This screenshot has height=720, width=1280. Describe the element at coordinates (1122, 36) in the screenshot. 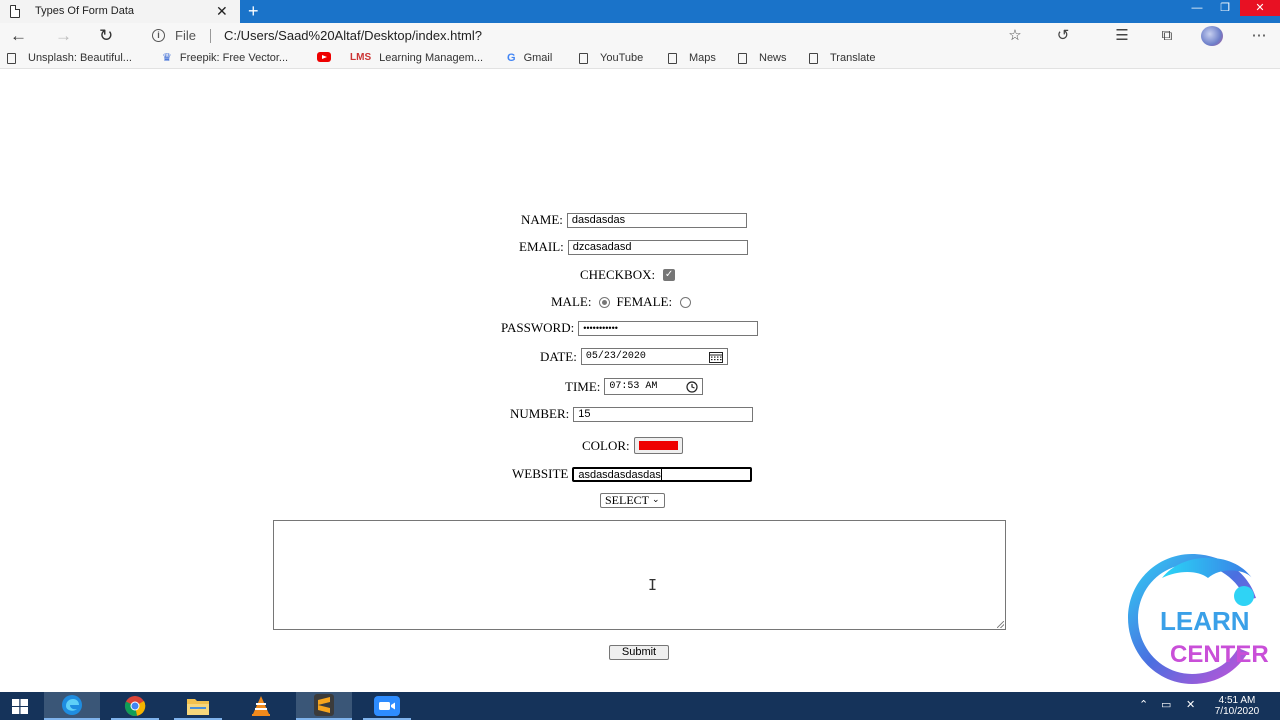

I see `favorites-icon: ☰` at that location.